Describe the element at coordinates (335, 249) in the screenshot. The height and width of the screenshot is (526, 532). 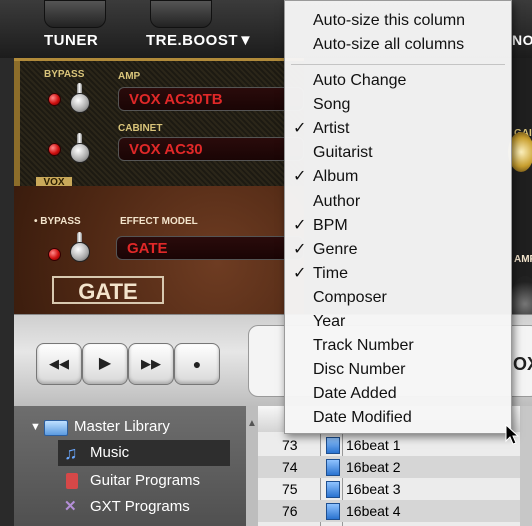
I see `menu-item-label: Genre` at that location.